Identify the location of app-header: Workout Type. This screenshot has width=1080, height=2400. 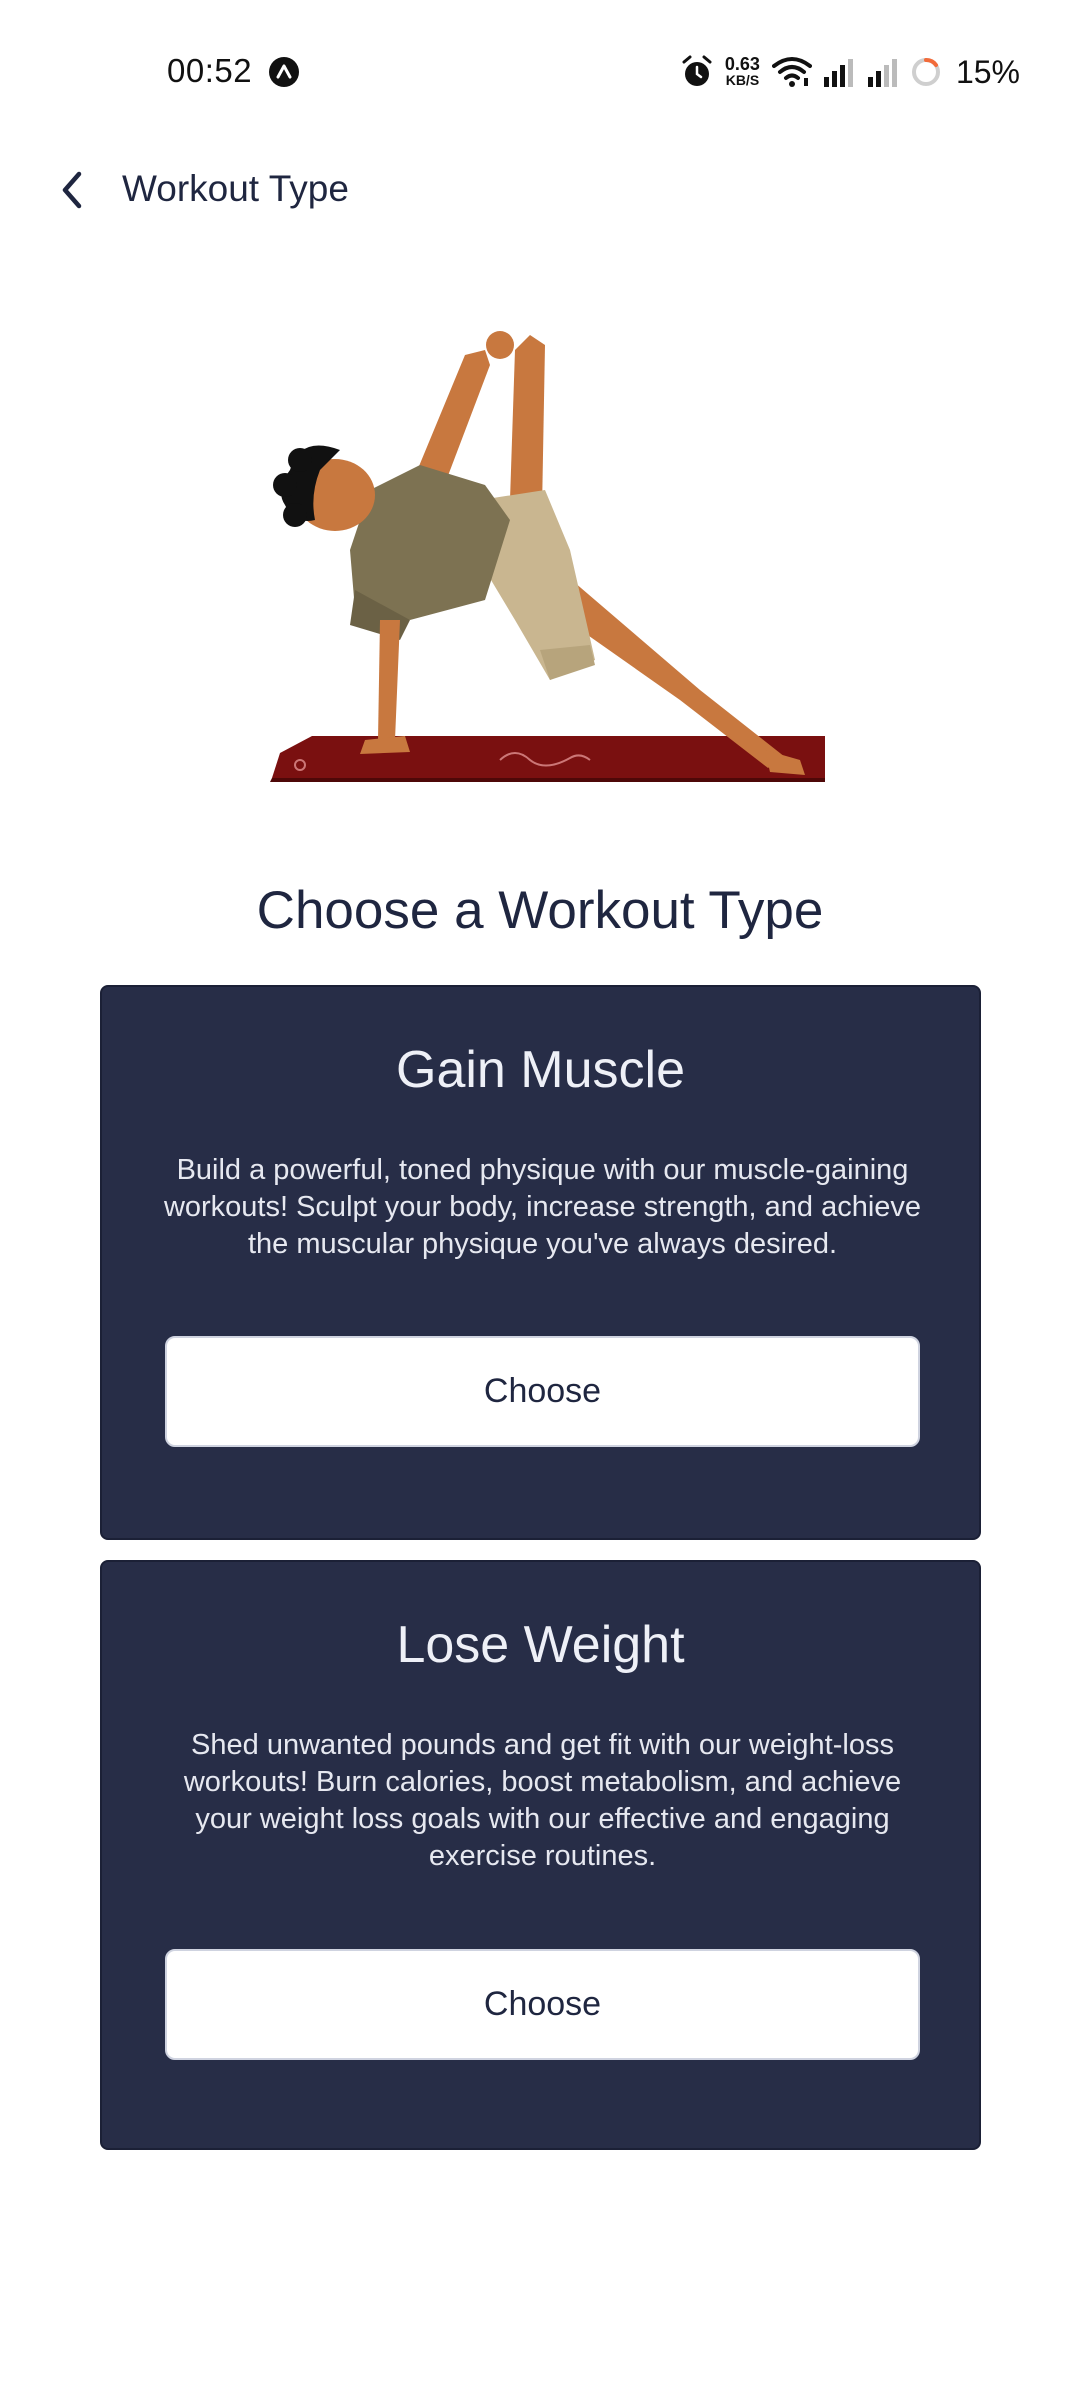
(540, 190).